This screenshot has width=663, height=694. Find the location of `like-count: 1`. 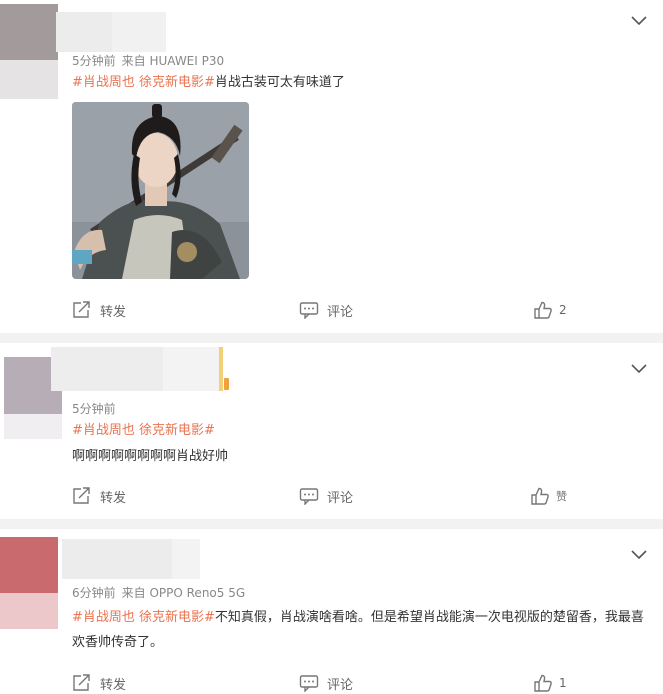

like-count: 1 is located at coordinates (563, 683).